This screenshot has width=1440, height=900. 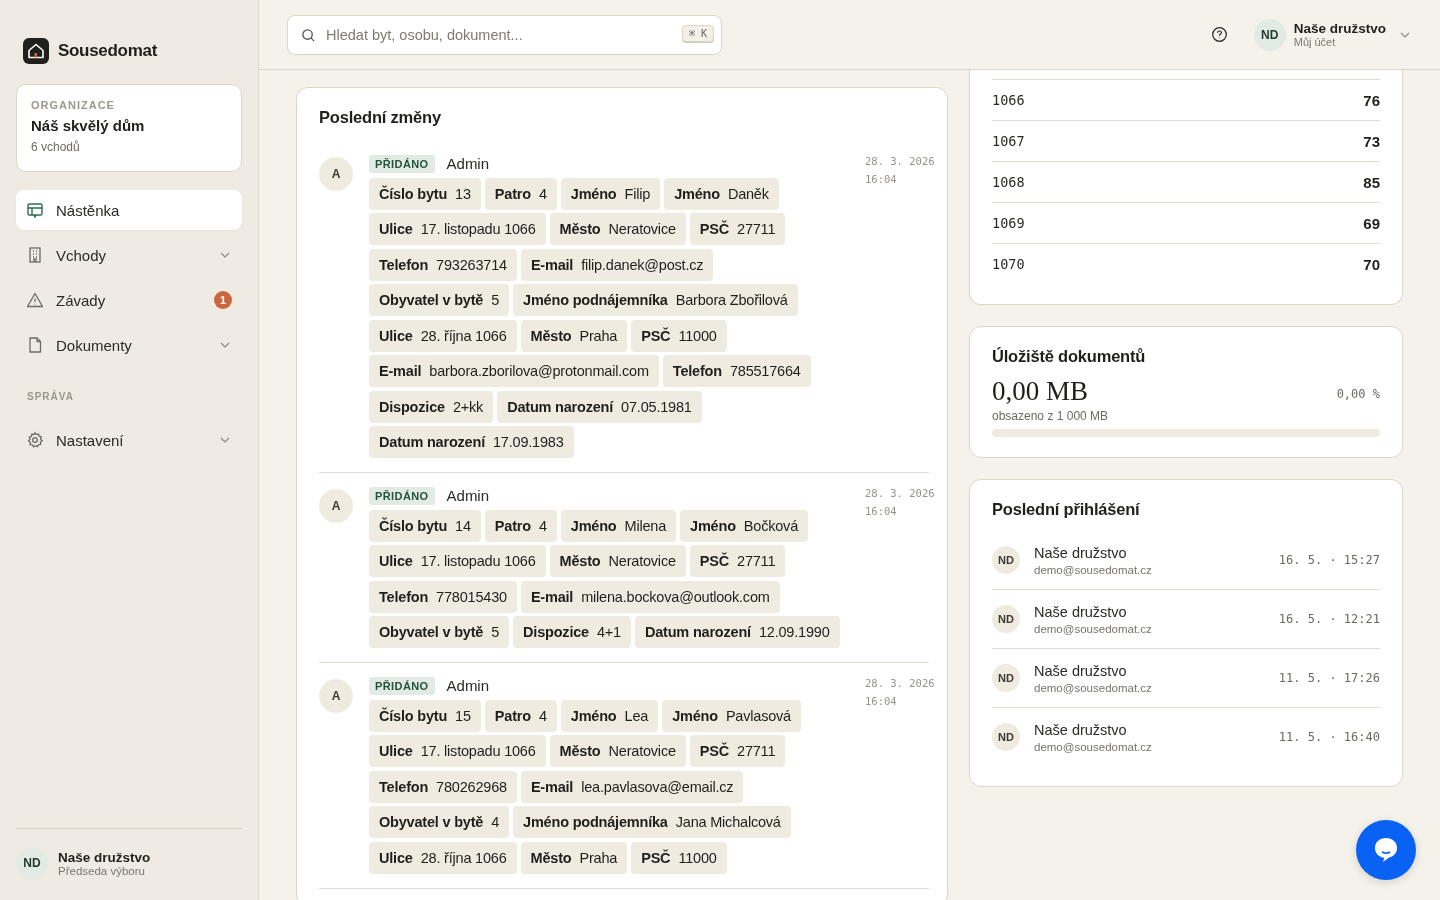 I want to click on account-menu: ND Naše družstvo Můj účet, so click(x=1332, y=34).